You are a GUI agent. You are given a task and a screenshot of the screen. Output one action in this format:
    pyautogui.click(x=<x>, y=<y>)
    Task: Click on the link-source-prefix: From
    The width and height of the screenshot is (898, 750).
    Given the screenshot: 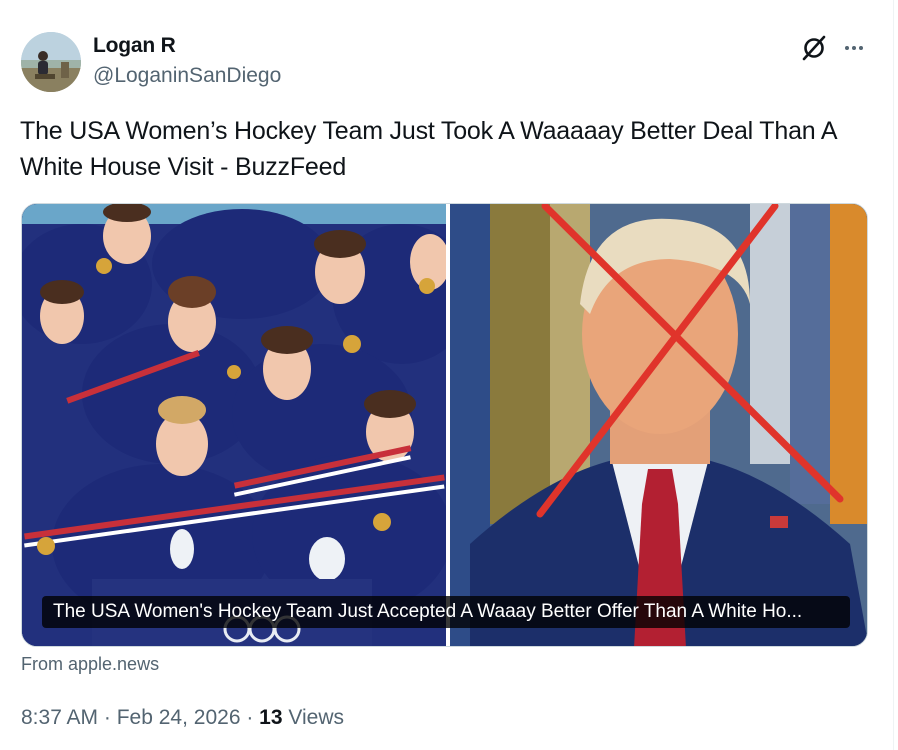 What is the action you would take?
    pyautogui.click(x=44, y=664)
    